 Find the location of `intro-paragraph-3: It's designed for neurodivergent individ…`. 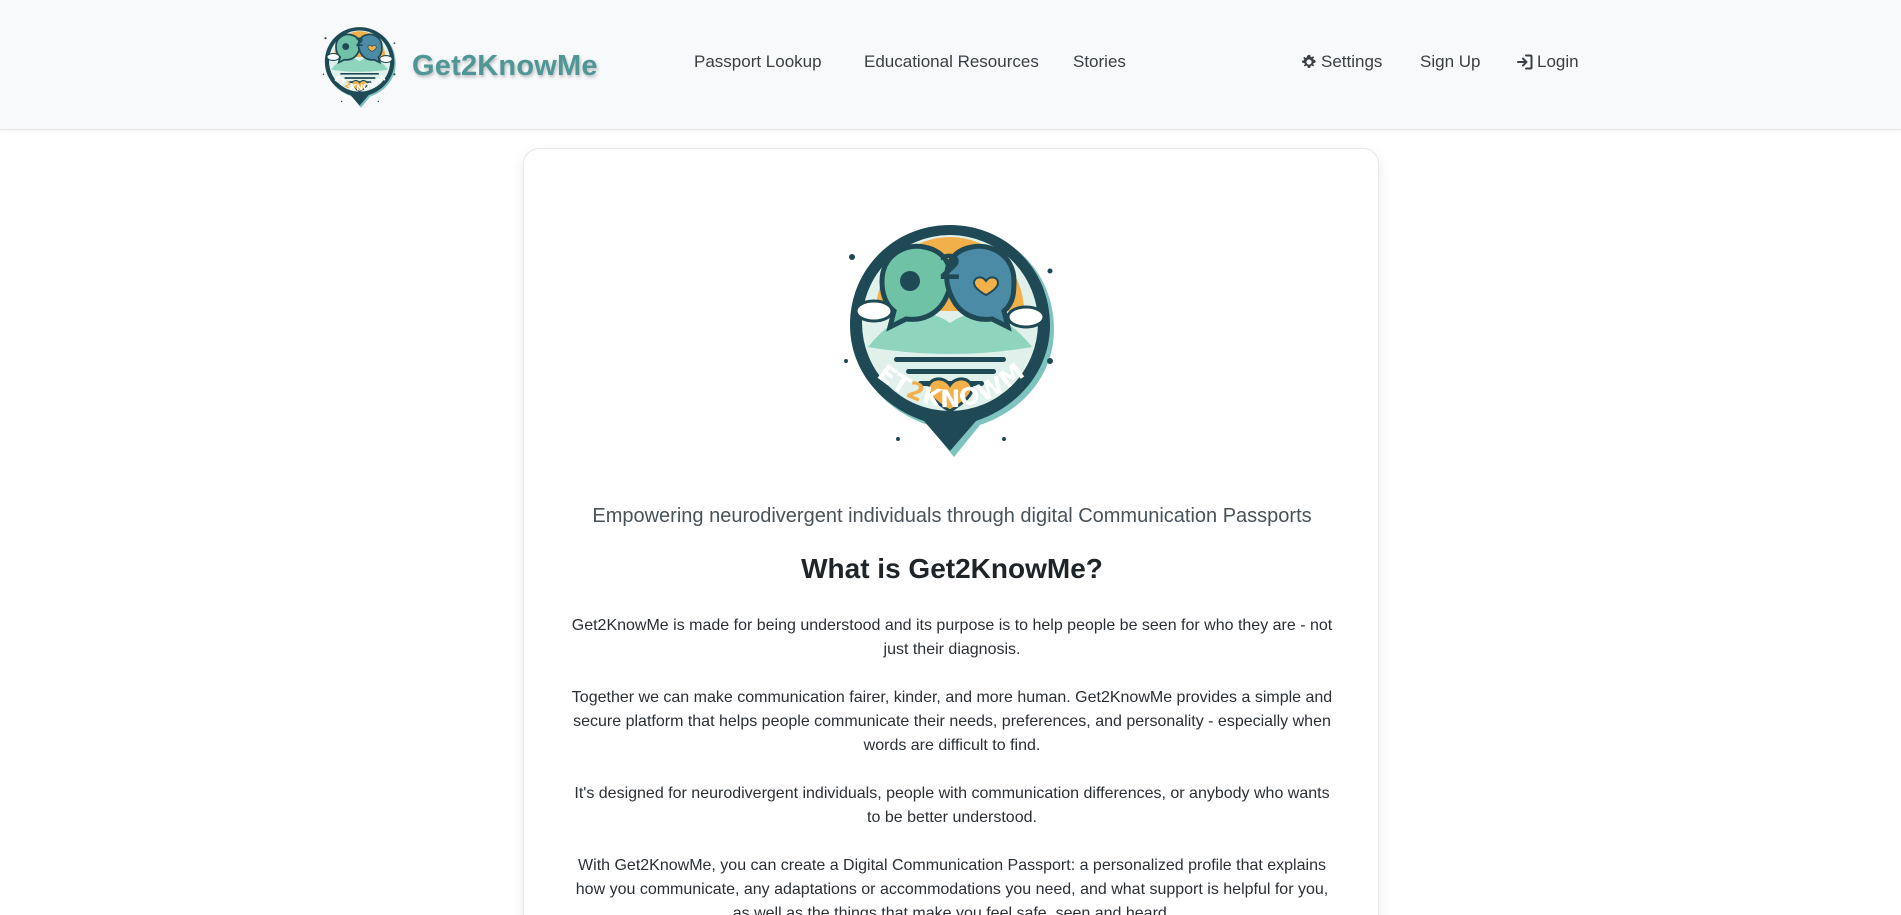

intro-paragraph-3: It's designed for neurodivergent individ… is located at coordinates (952, 805).